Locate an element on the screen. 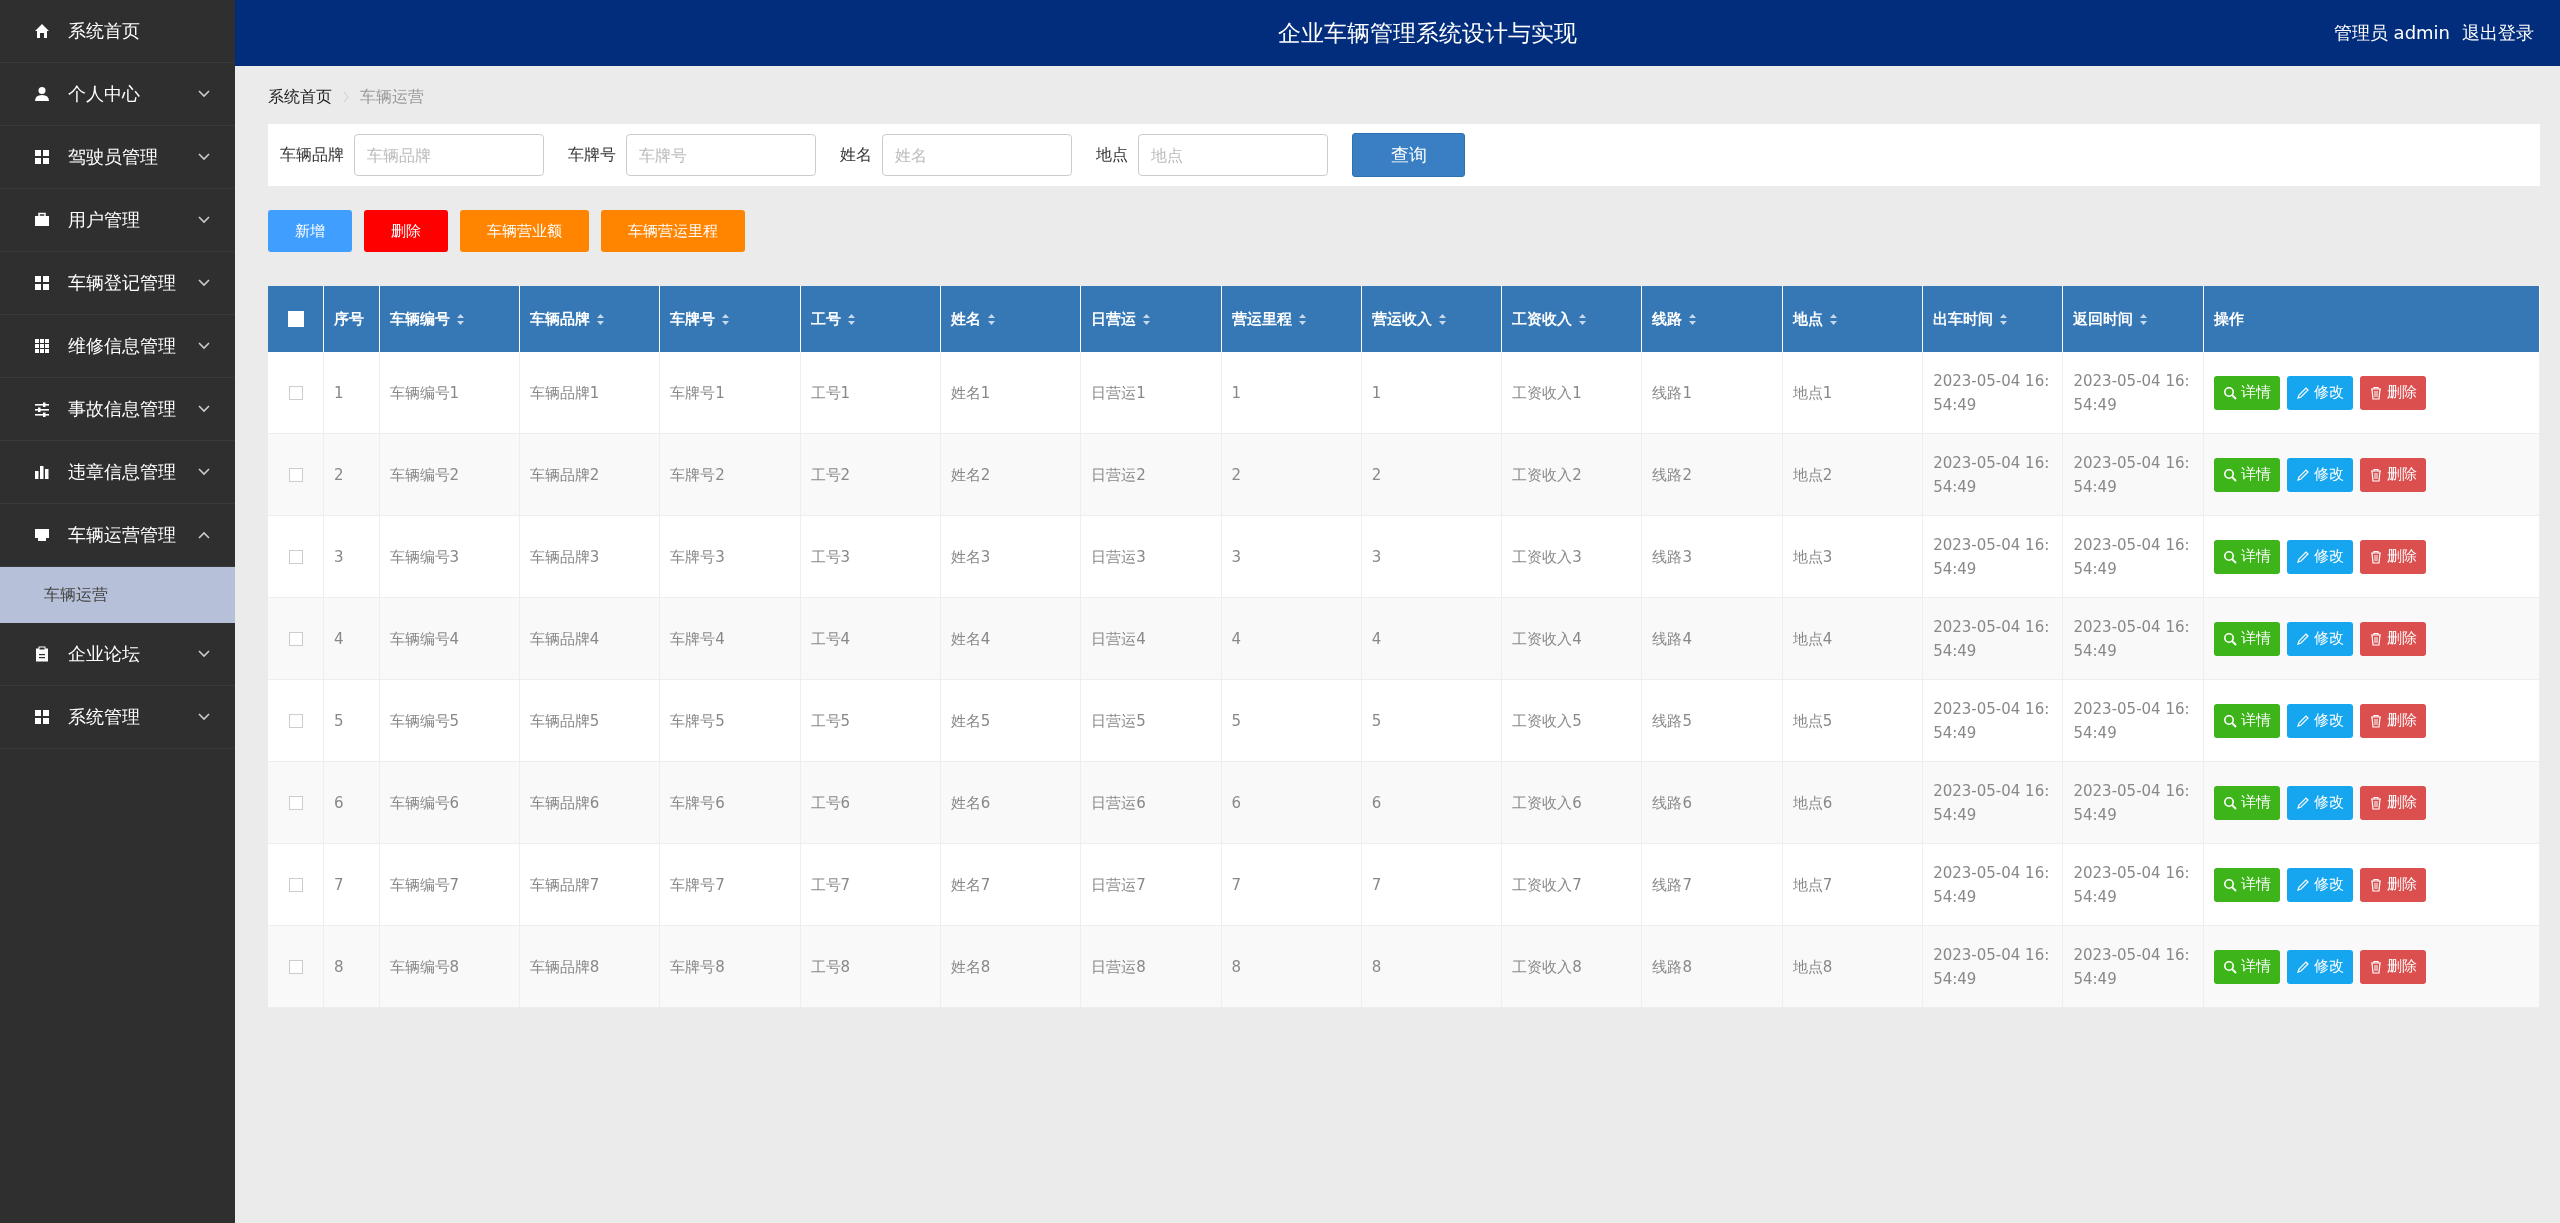 Image resolution: width=2560 pixels, height=1223 pixels. table-cell: 姓名4 is located at coordinates (1010, 638).